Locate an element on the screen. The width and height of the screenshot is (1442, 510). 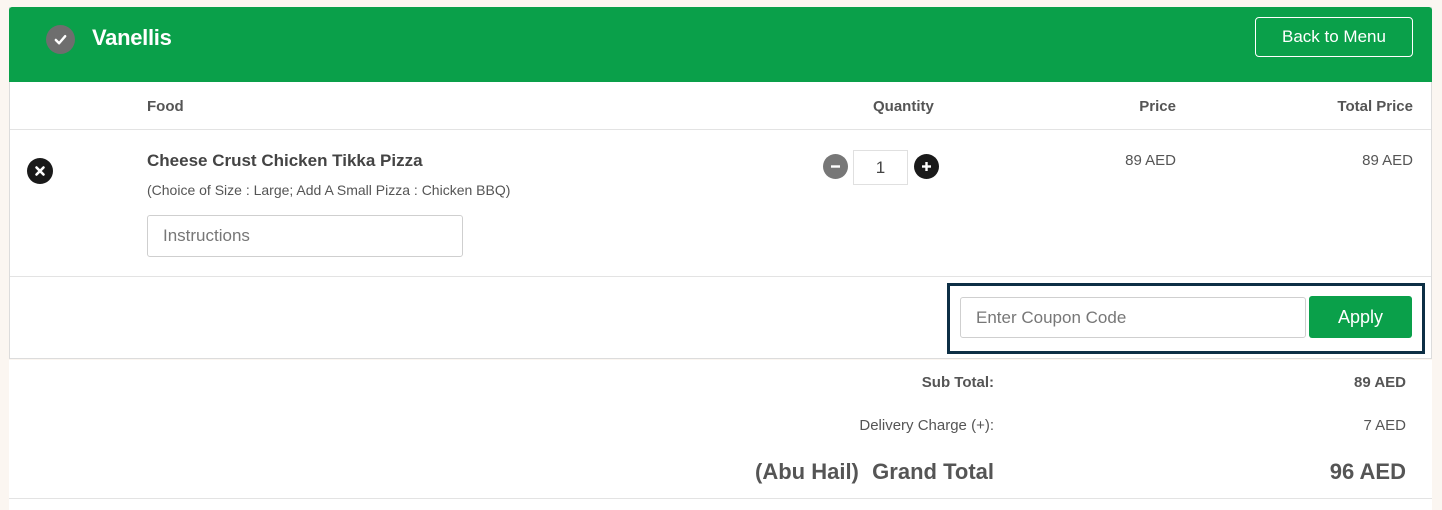
grand-total-value: 96 AED is located at coordinates (1367, 471).